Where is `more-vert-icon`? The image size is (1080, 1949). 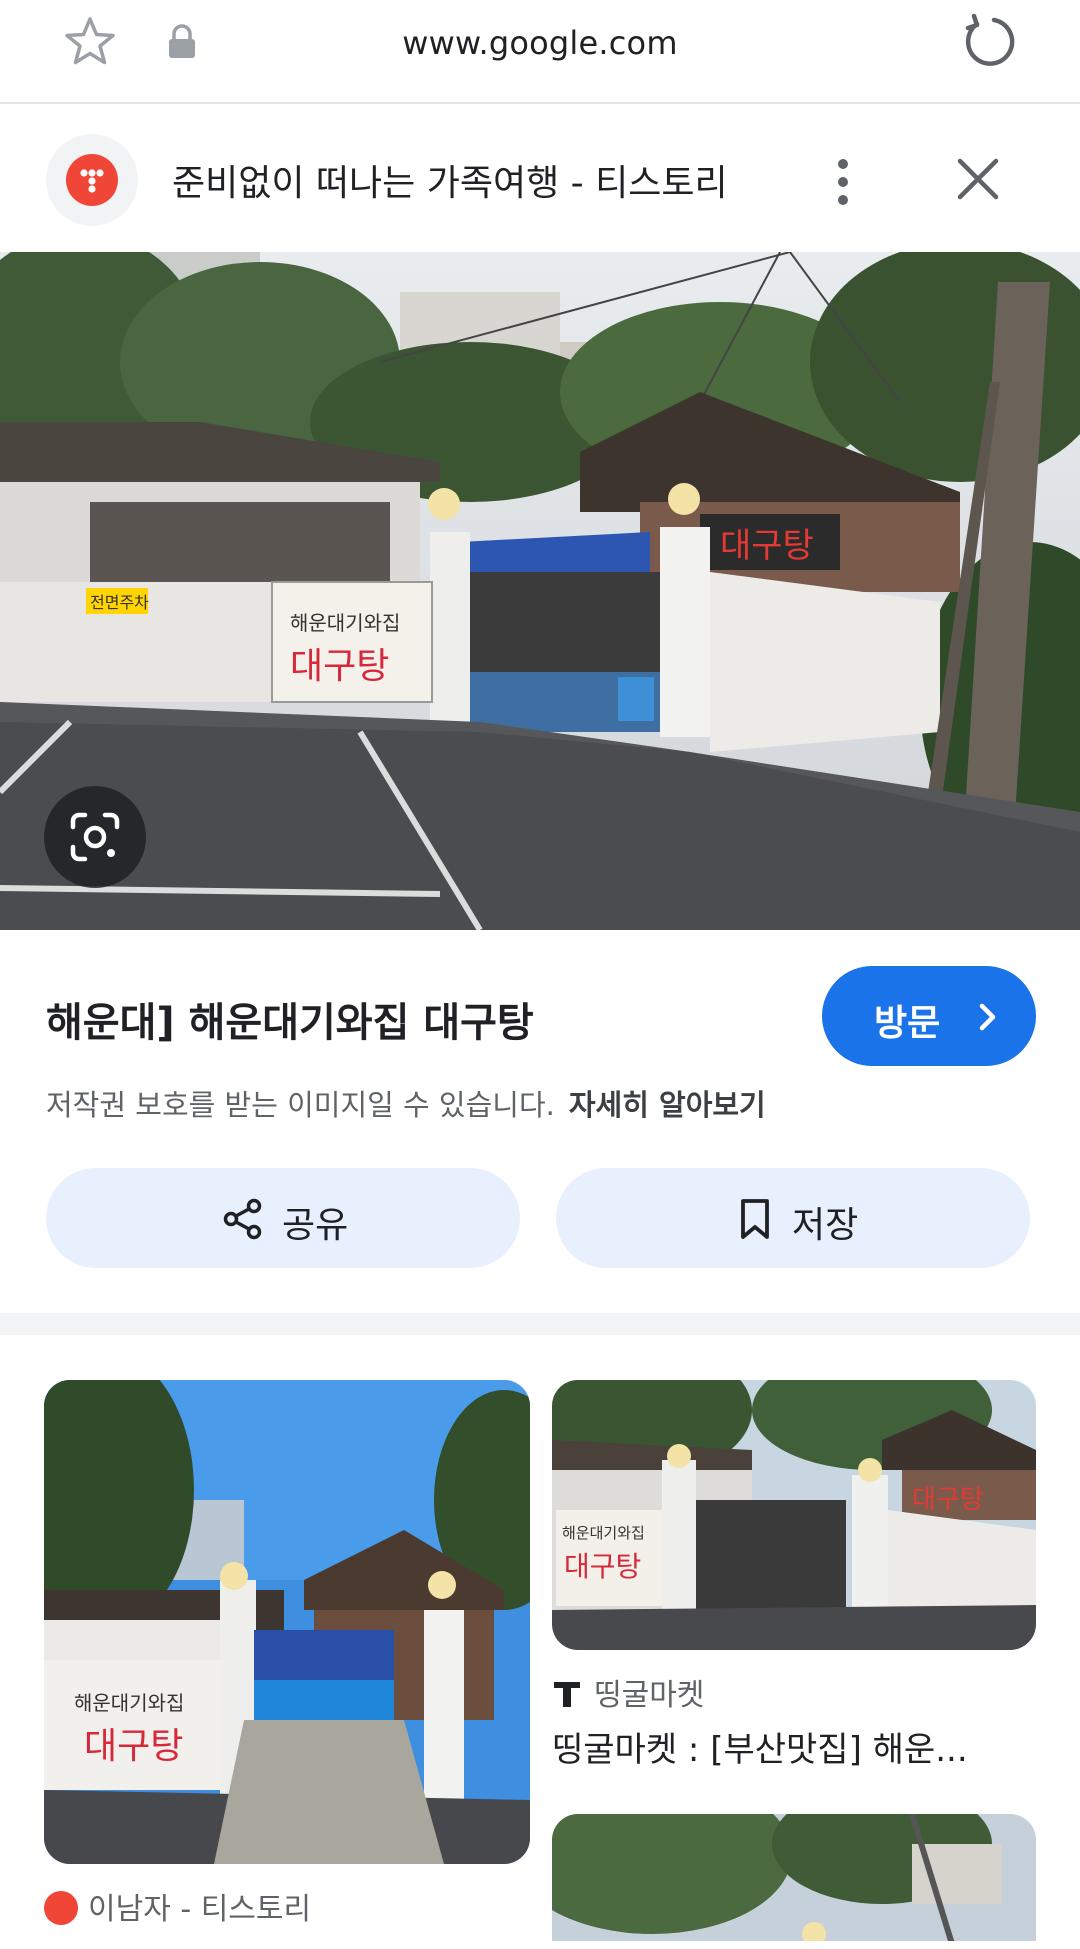
more-vert-icon is located at coordinates (843, 182).